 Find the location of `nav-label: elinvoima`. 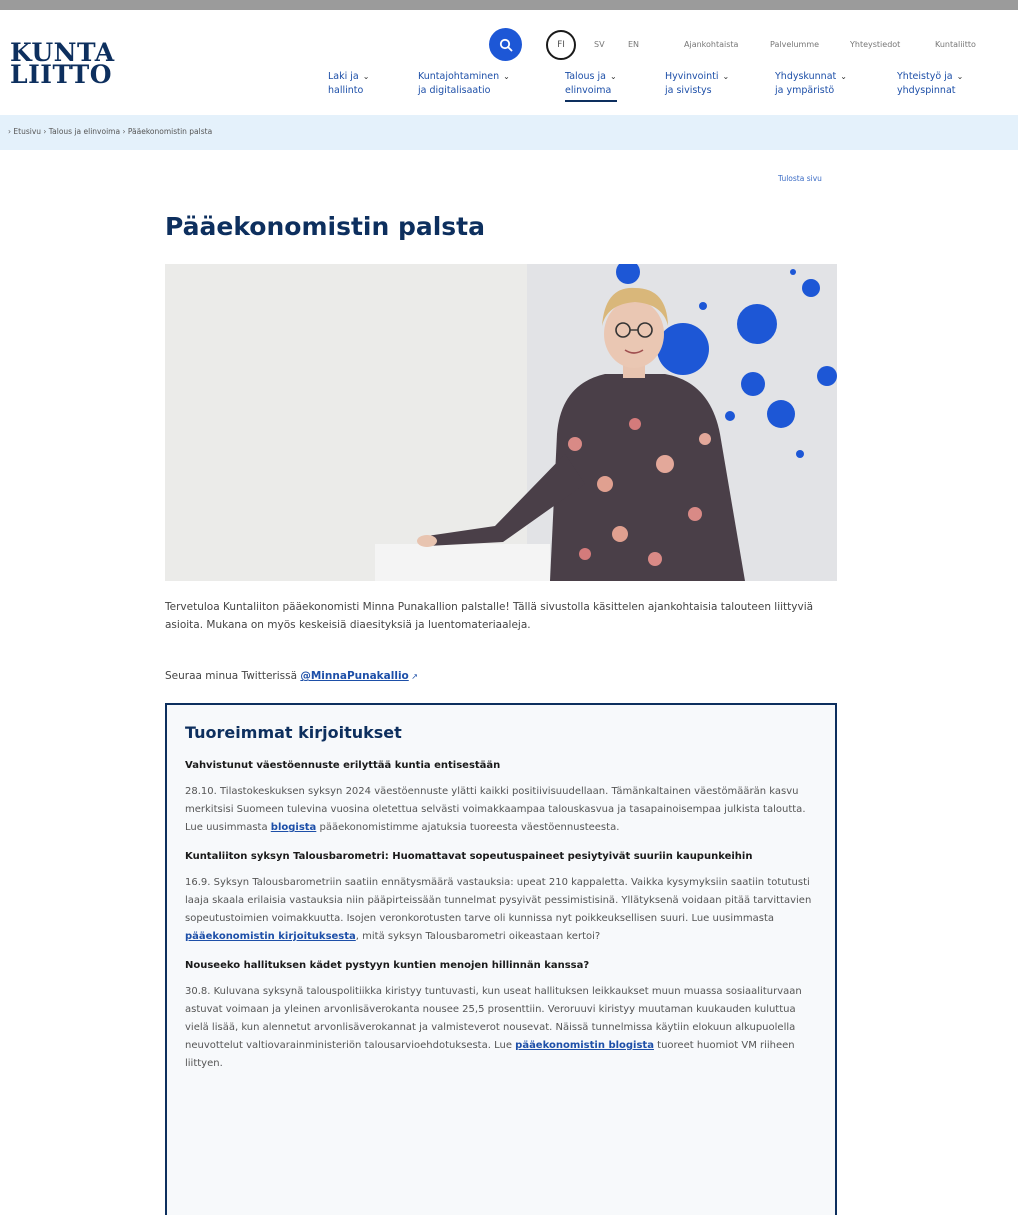

nav-label: elinvoima is located at coordinates (588, 90).